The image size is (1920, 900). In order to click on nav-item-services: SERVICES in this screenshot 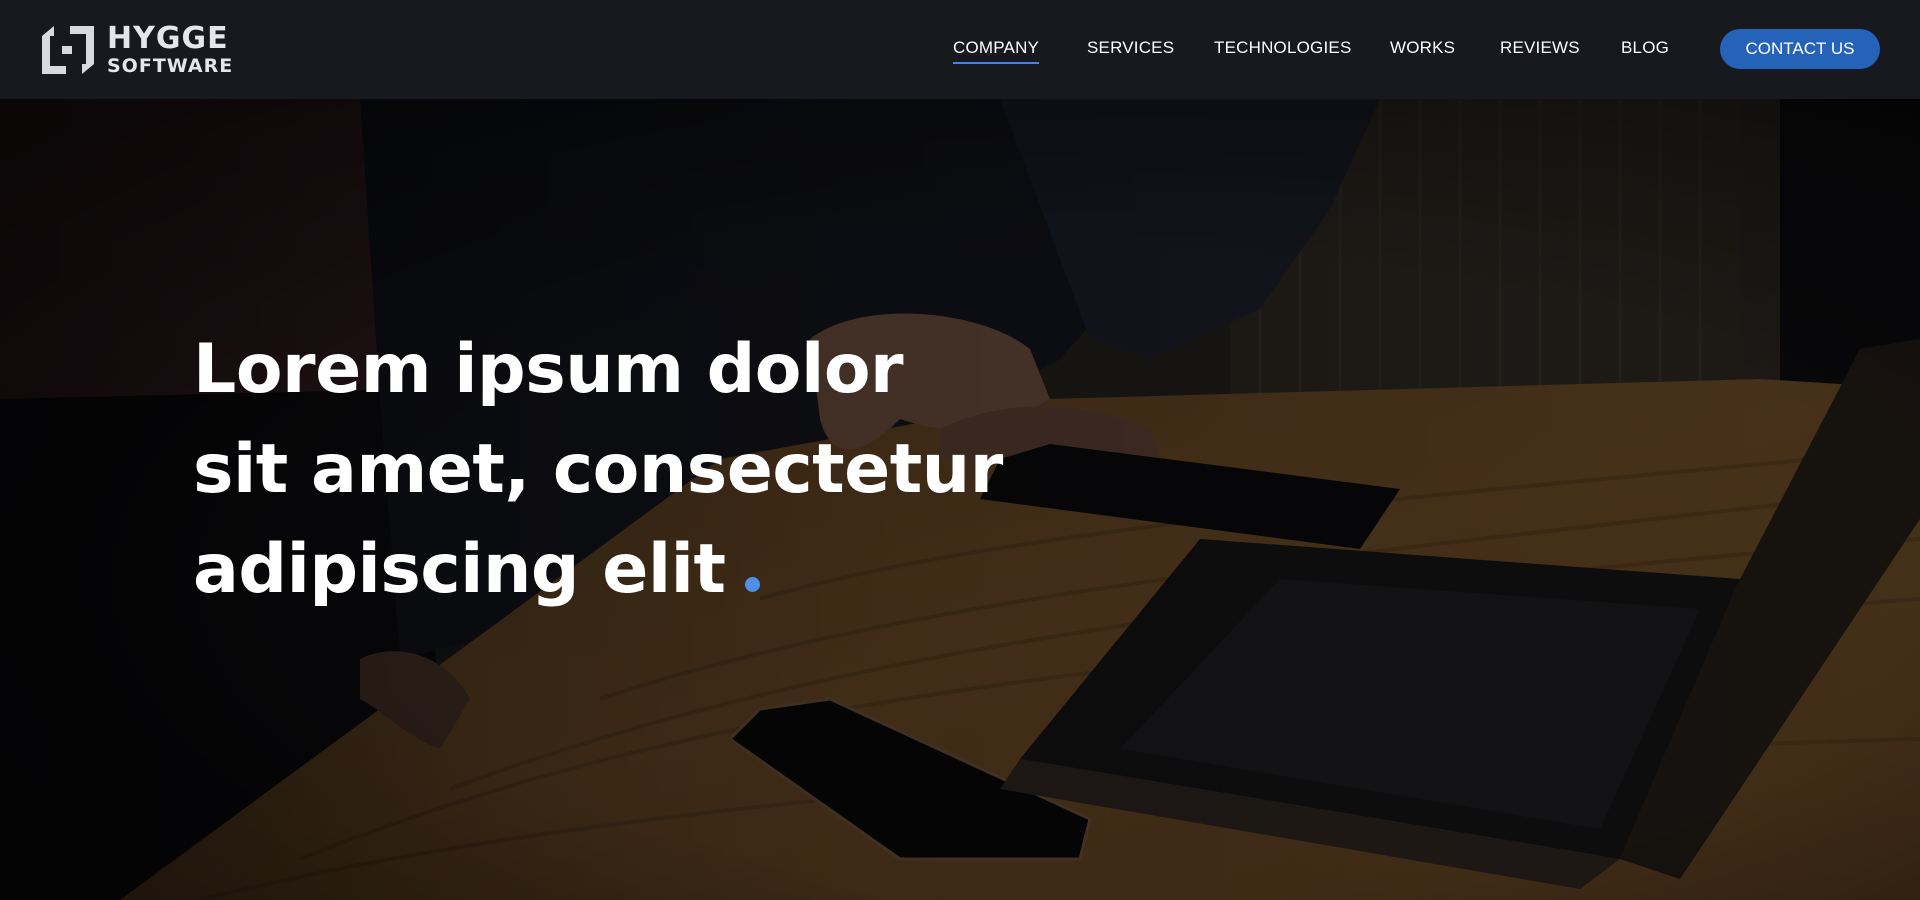, I will do `click(1130, 48)`.